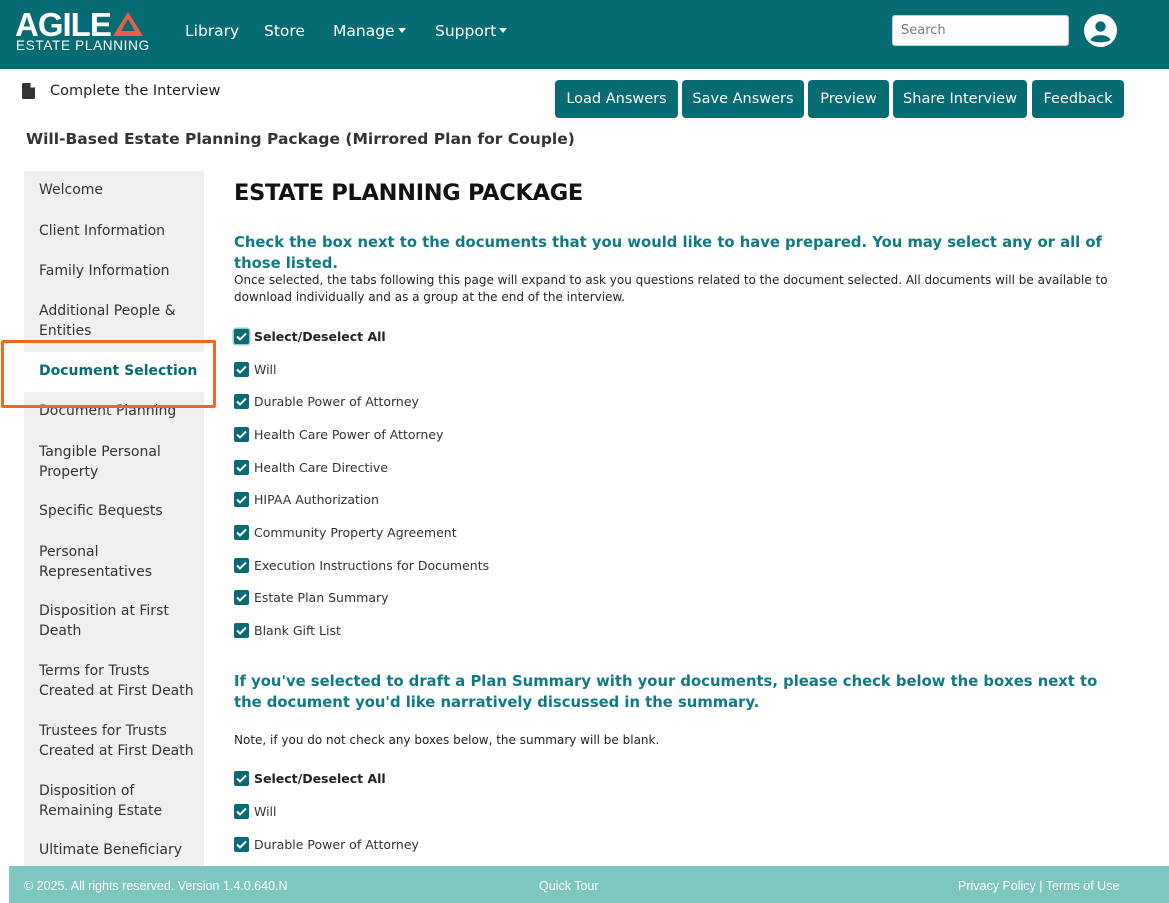  Describe the element at coordinates (997, 886) in the screenshot. I see `privacy-policy-link: Privacy Policy` at that location.